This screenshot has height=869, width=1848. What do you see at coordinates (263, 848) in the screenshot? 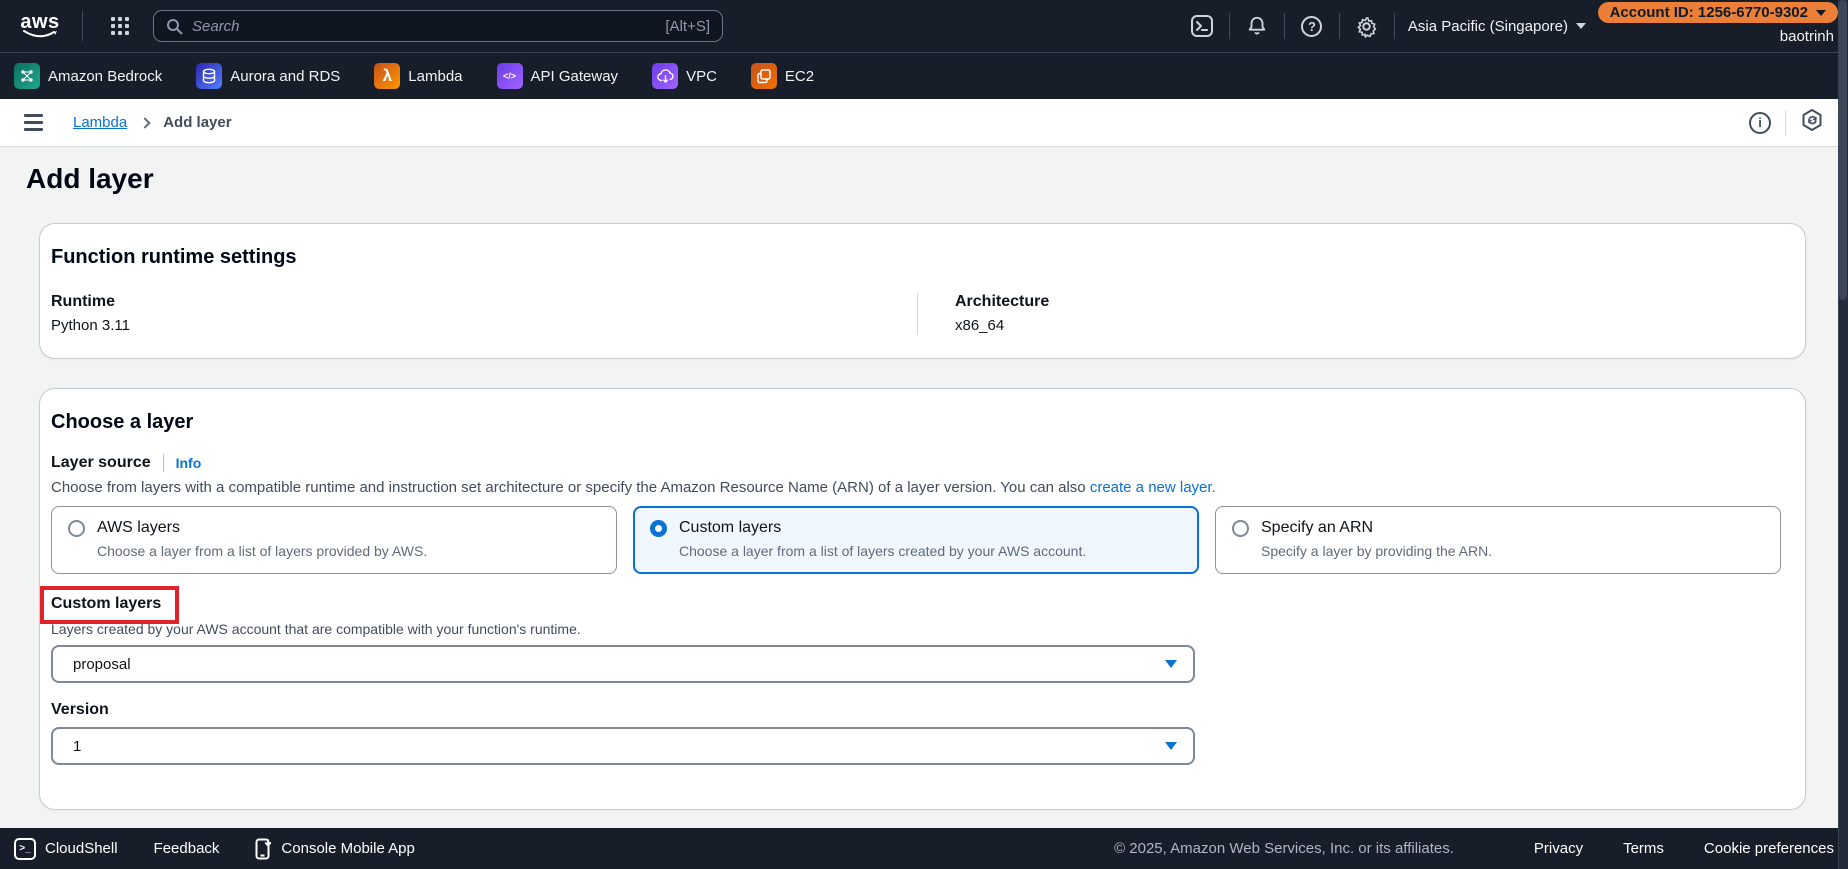
I see `mobile-app-icon` at bounding box center [263, 848].